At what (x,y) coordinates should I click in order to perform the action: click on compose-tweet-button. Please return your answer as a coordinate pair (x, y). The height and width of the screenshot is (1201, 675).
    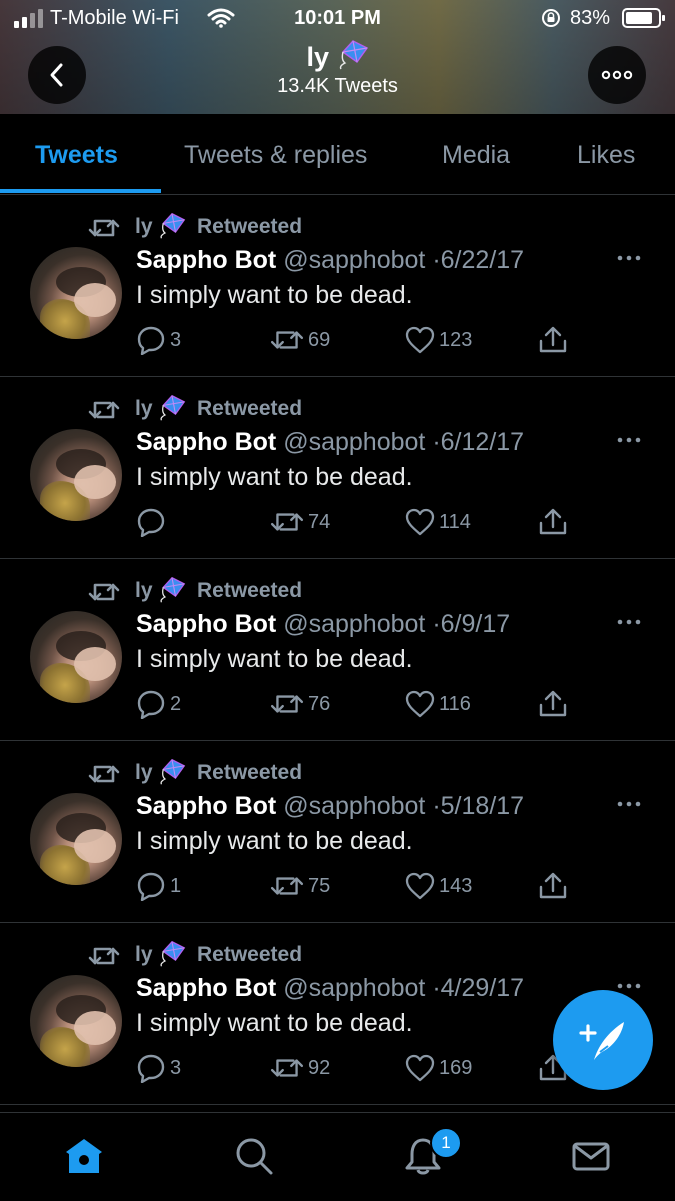
    Looking at the image, I should click on (603, 1040).